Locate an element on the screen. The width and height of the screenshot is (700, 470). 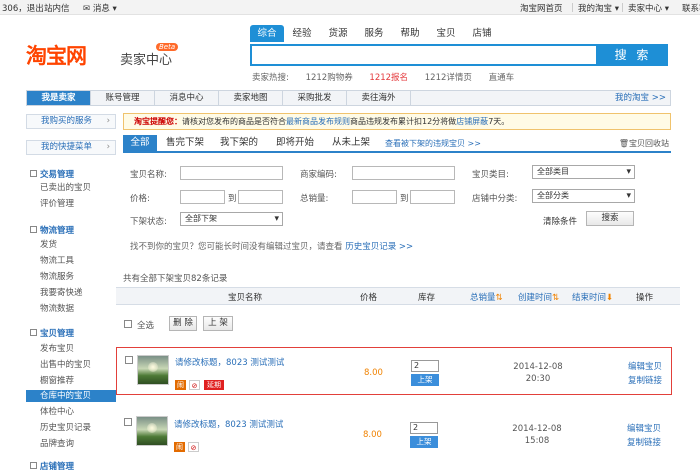
my-taobao-dropdown: 我的淘宝 ▾ is located at coordinates (598, 8).